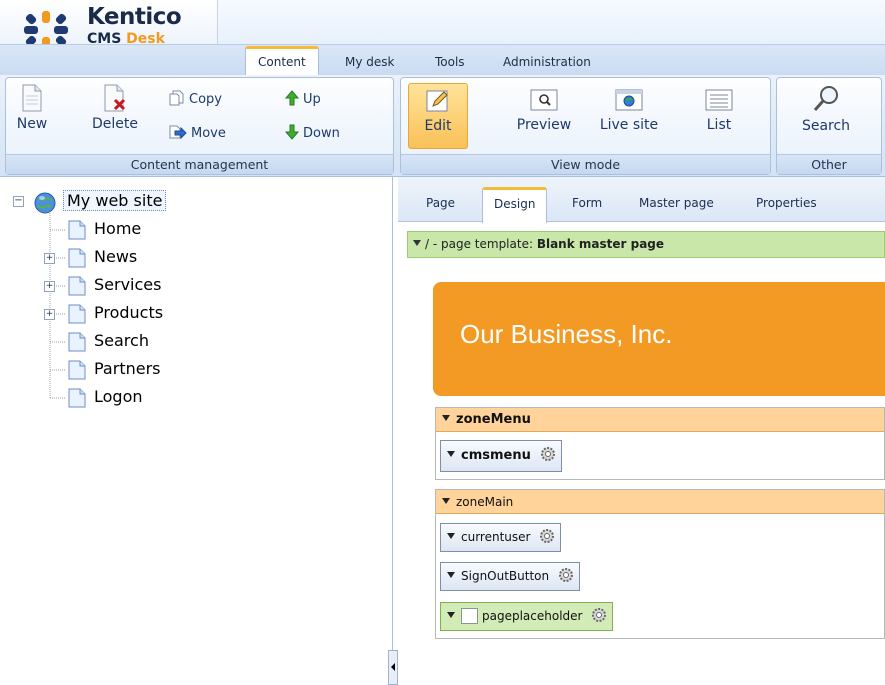 This screenshot has width=885, height=685. Describe the element at coordinates (18, 201) in the screenshot. I see `tree-root-collapse: −` at that location.